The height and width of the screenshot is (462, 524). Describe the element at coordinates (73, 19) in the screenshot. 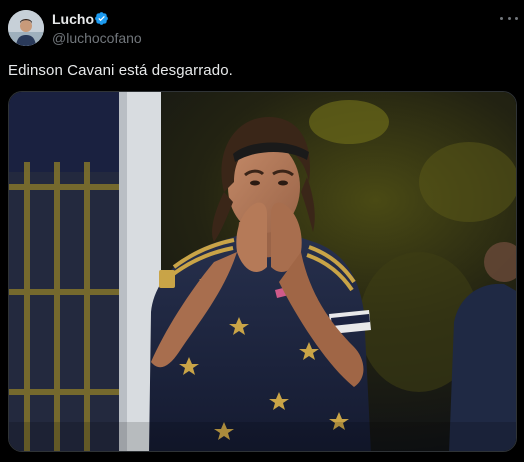

I see `author-display-name: Lucho` at that location.